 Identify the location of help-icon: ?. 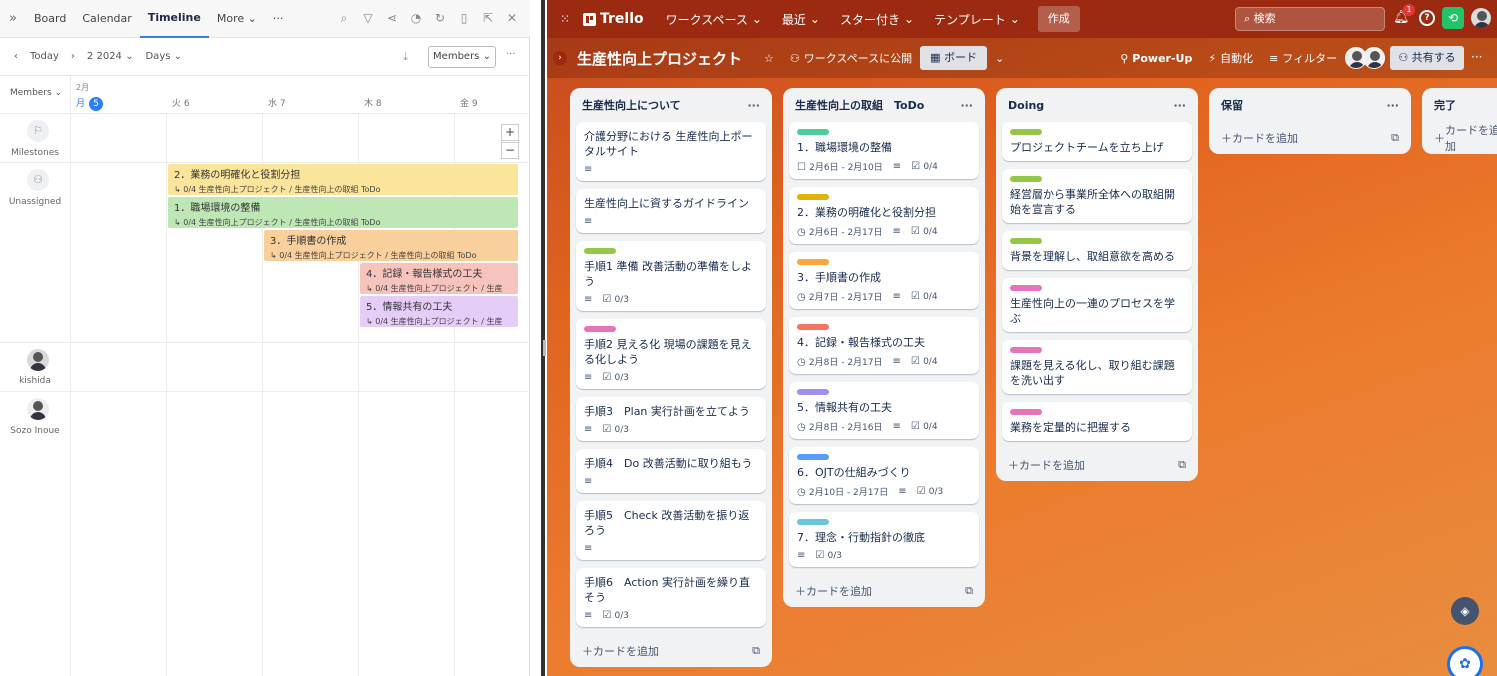
(1427, 18).